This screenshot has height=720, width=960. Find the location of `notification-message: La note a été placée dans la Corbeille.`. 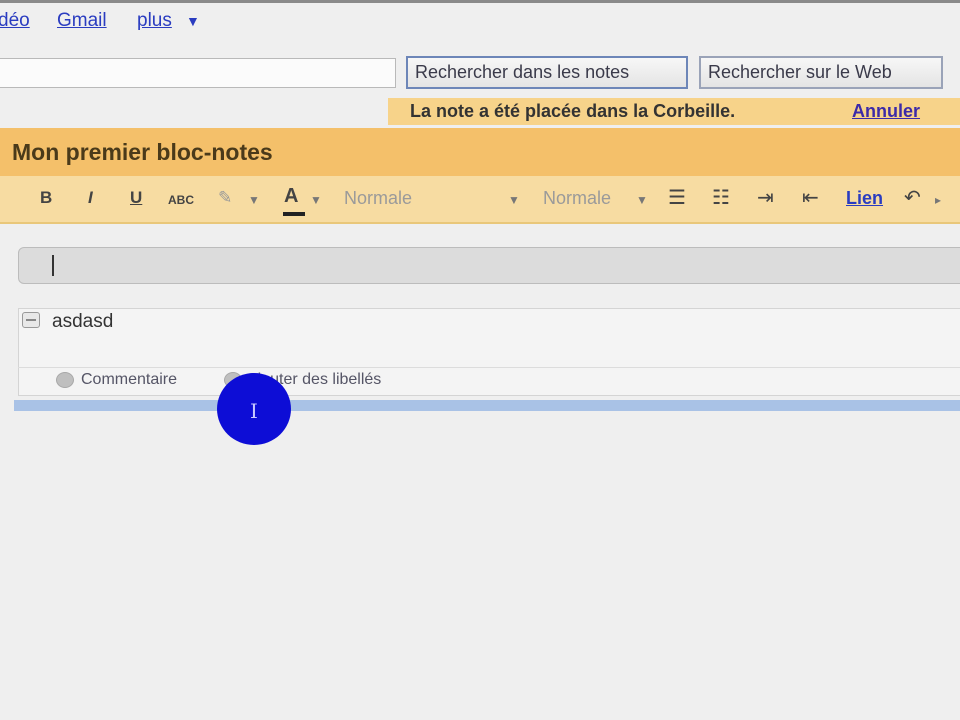

notification-message: La note a été placée dans la Corbeille. is located at coordinates (573, 111).